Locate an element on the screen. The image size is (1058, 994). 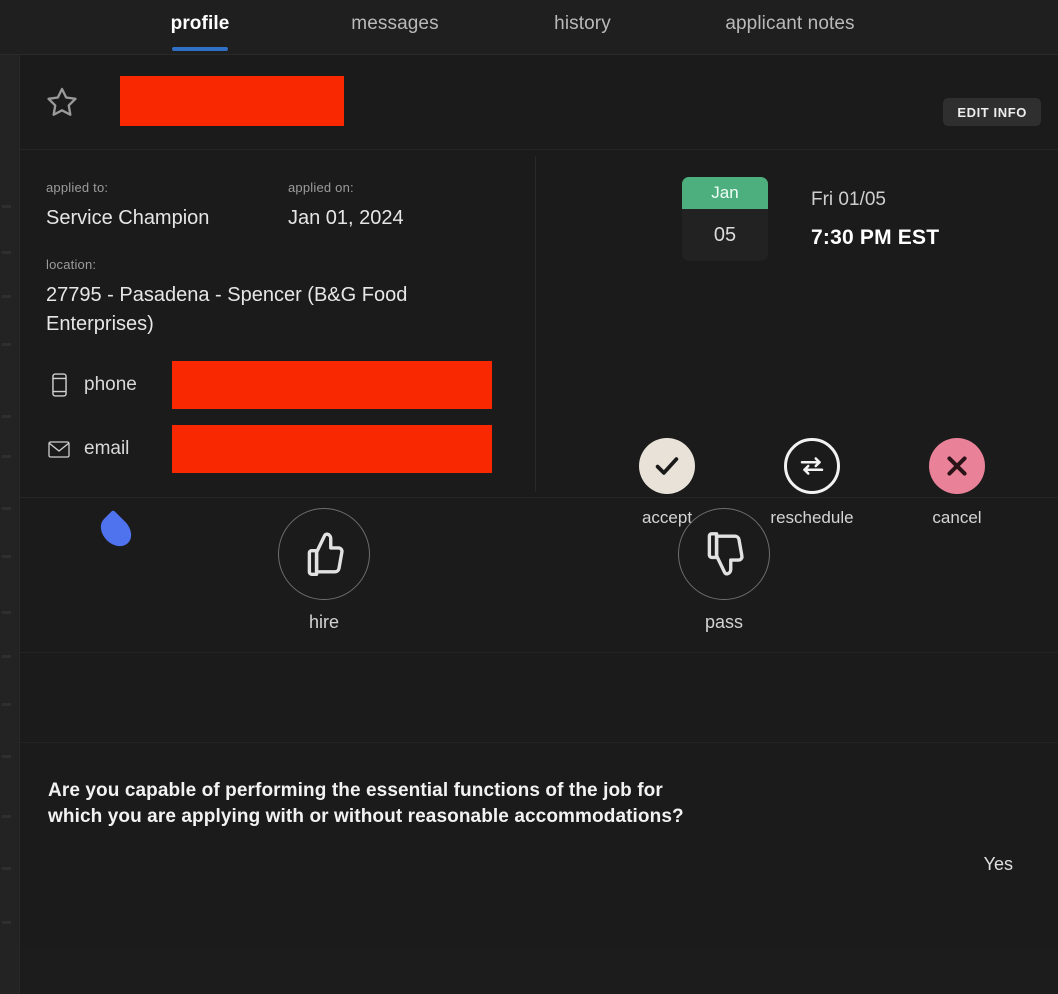
interview-date-text: Fri 01/05 7:30 PM EST is located at coordinates (875, 213).